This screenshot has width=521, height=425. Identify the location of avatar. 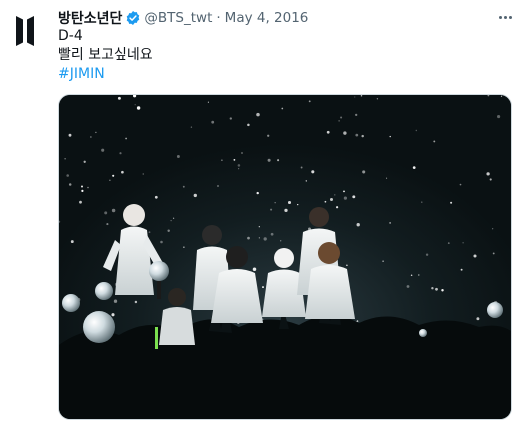
(25, 31).